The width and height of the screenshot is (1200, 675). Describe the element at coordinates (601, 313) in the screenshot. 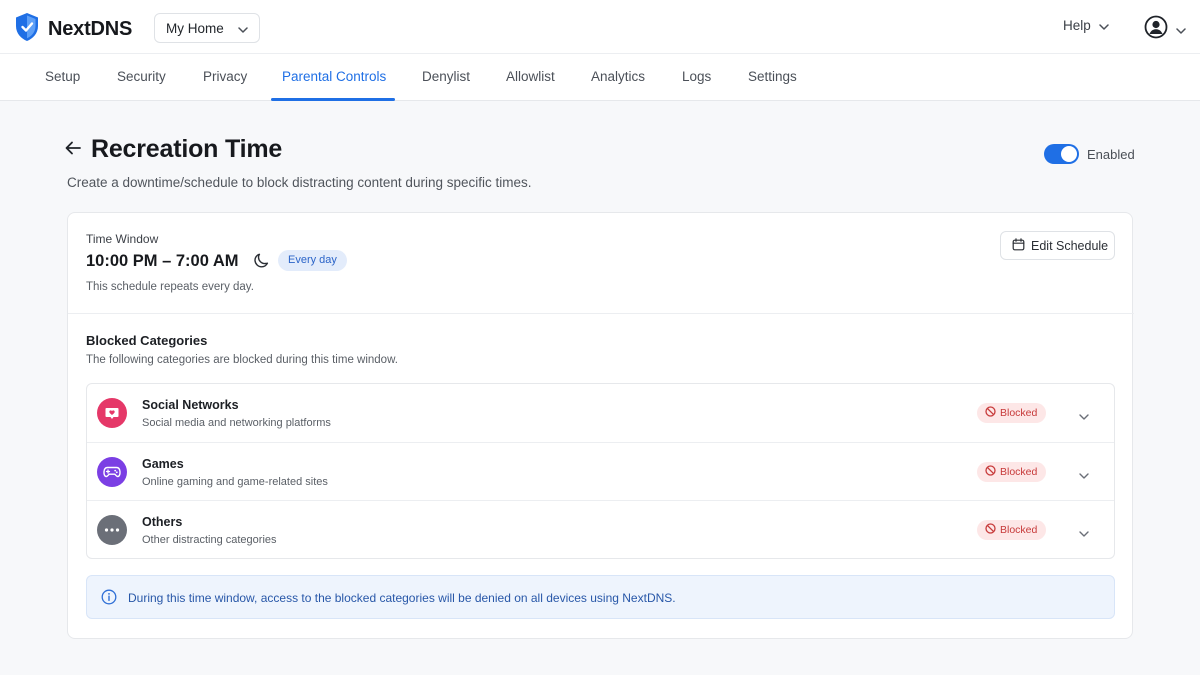

I see `section-divider` at that location.